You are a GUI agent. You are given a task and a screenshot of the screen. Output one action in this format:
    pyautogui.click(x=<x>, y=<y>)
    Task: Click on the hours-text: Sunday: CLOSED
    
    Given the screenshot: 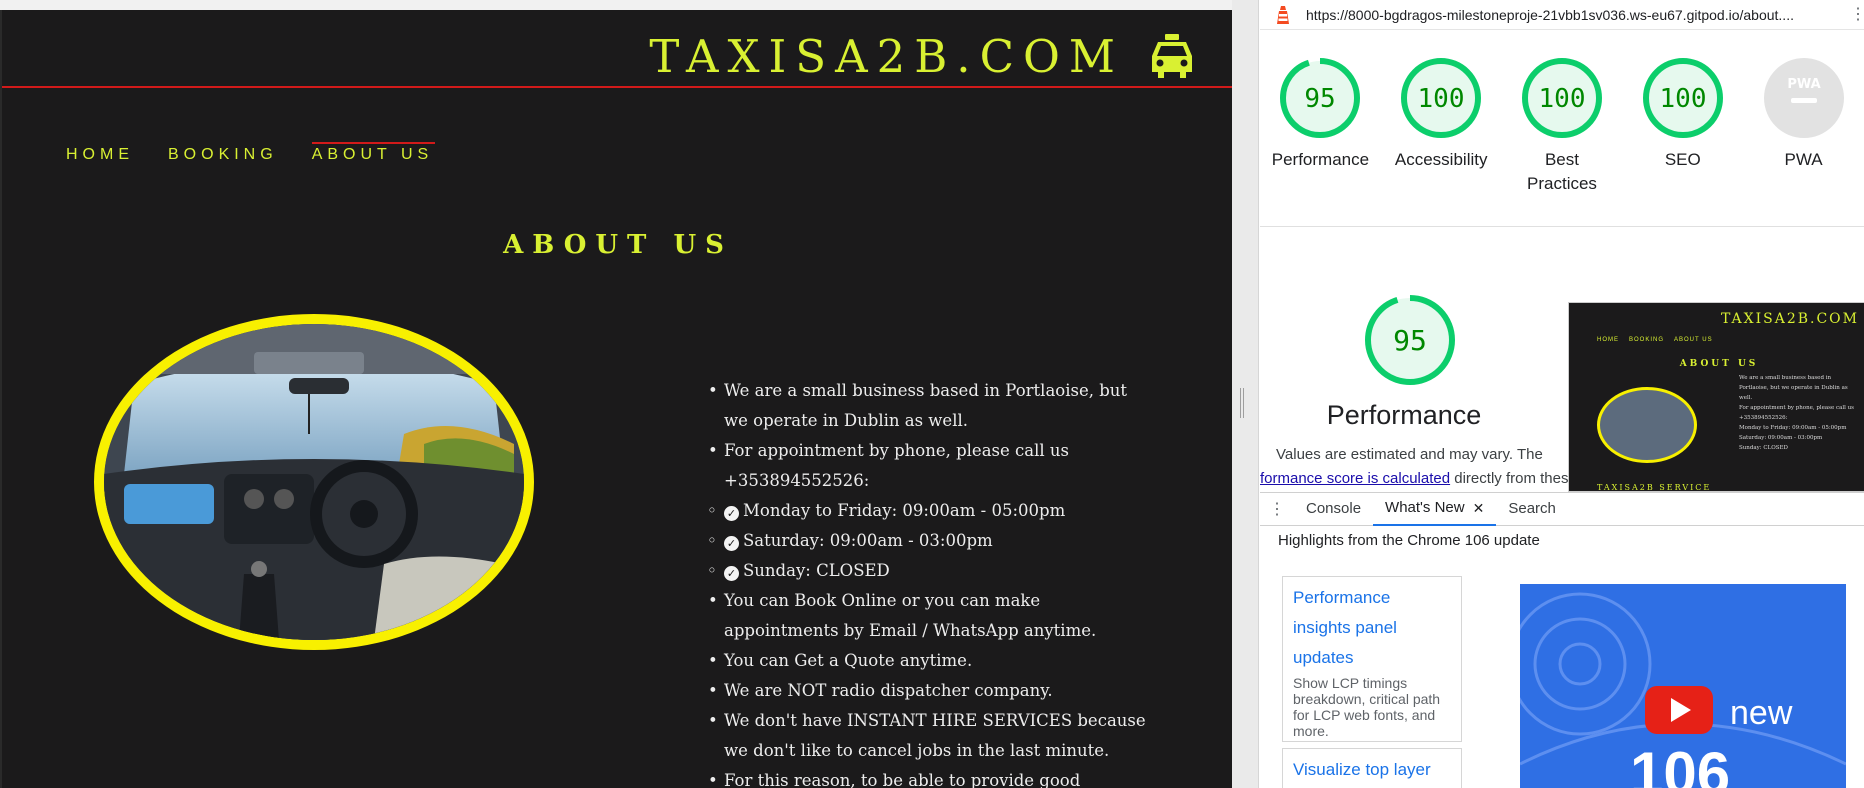 What is the action you would take?
    pyautogui.click(x=816, y=570)
    